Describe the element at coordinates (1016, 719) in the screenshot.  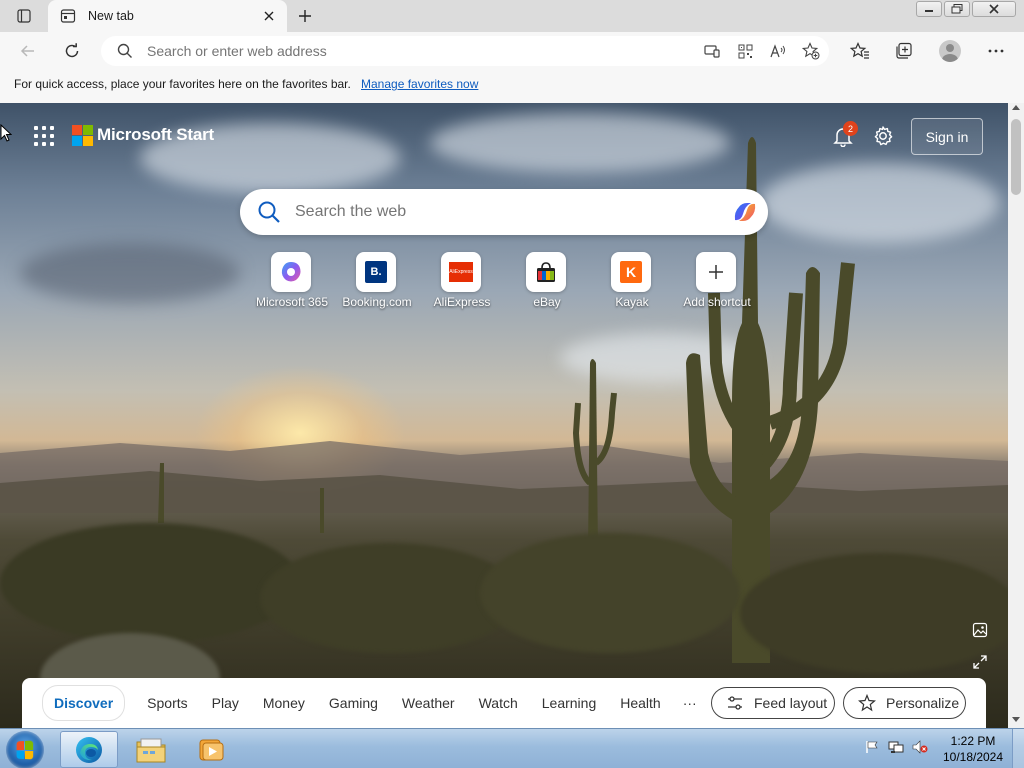
I see `scroll-down-arrow-icon` at that location.